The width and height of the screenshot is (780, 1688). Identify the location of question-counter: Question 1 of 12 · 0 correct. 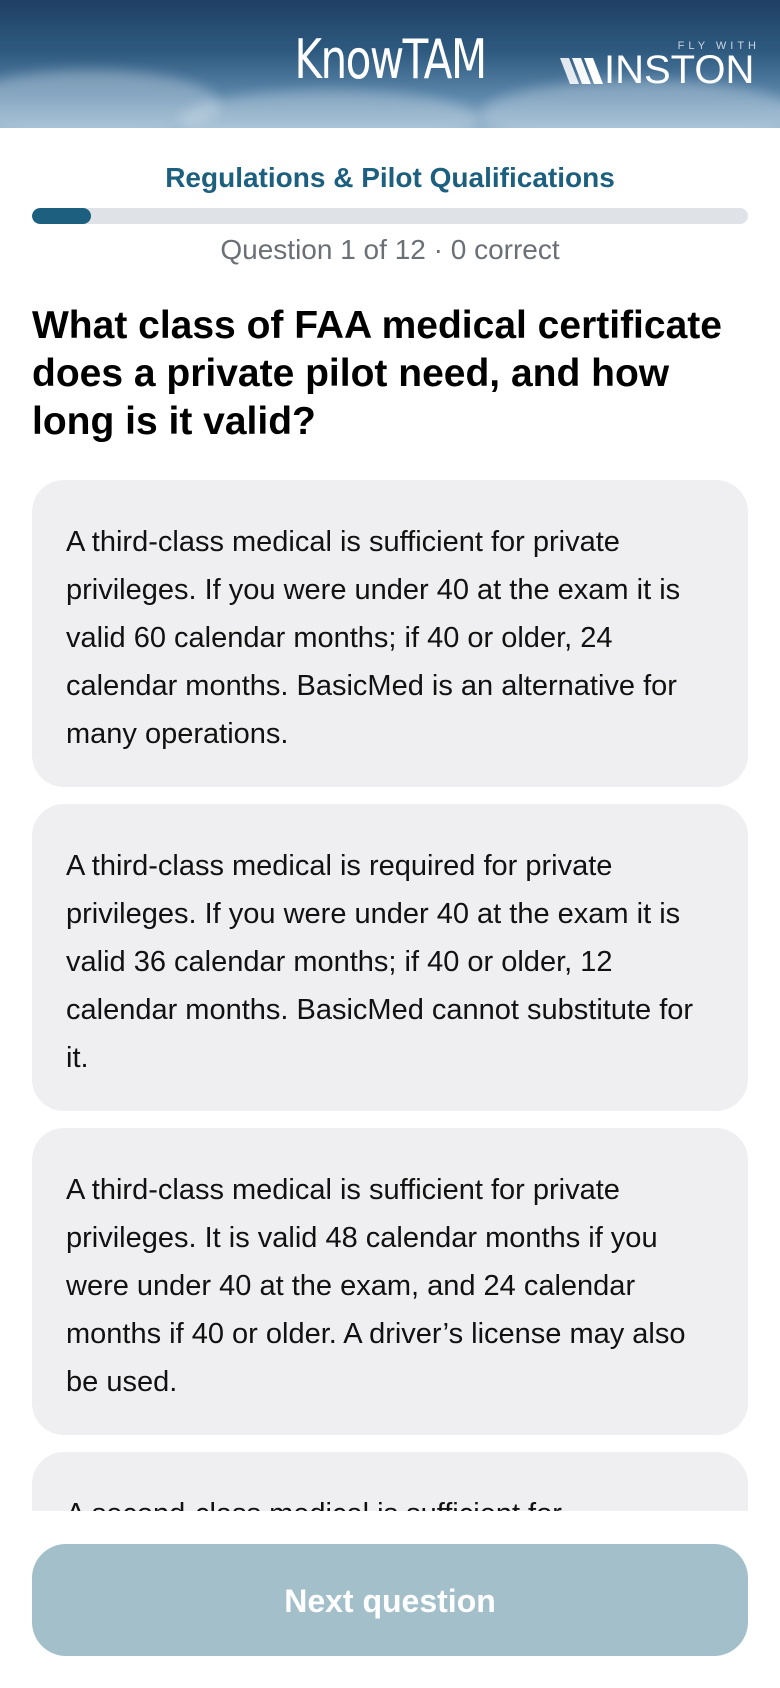
(390, 249).